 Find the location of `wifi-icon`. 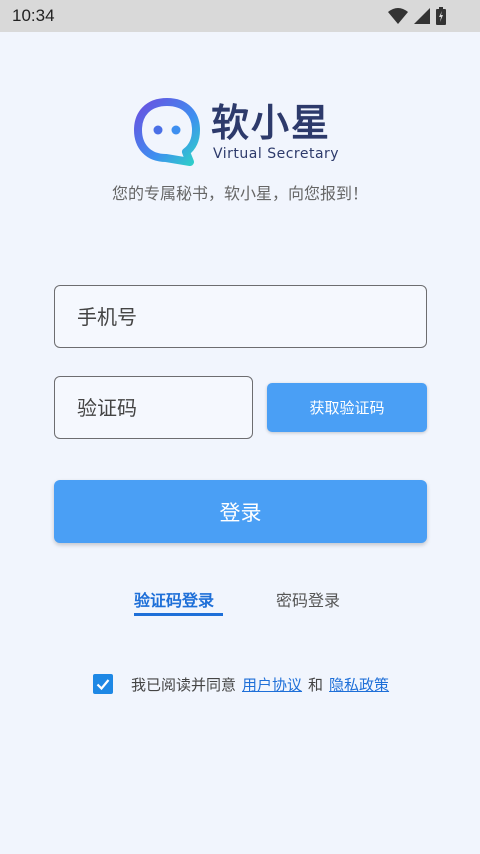

wifi-icon is located at coordinates (398, 16).